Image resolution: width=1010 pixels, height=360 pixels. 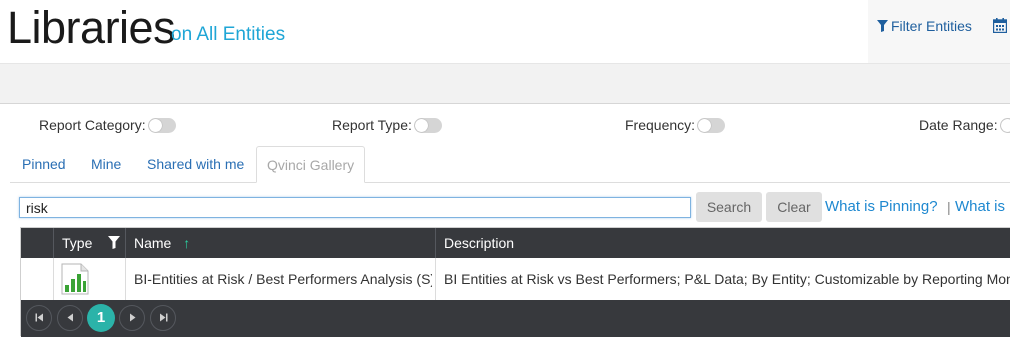 I want to click on sort-ascending-icon: ↑, so click(x=187, y=243).